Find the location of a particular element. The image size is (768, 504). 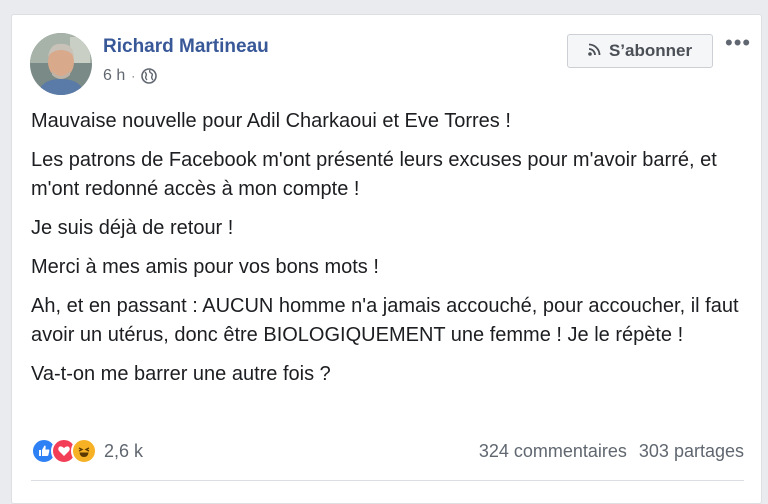

post-timestamp: 6 h is located at coordinates (114, 76).